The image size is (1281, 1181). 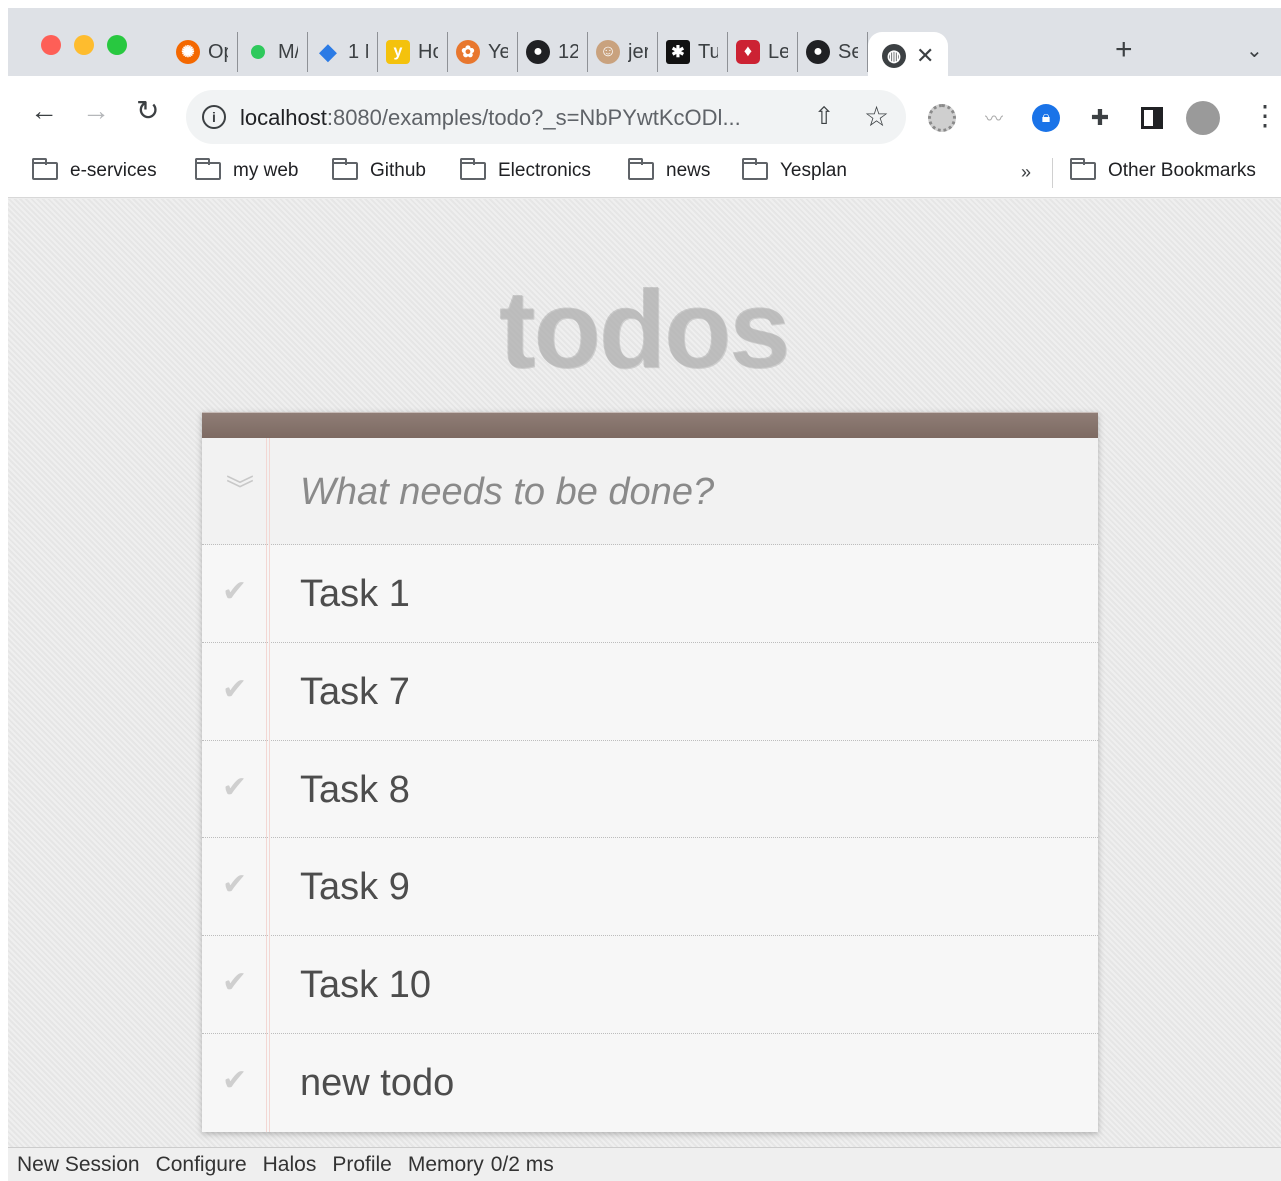 What do you see at coordinates (908, 56) in the screenshot?
I see `tab-active: ◍ ✕` at bounding box center [908, 56].